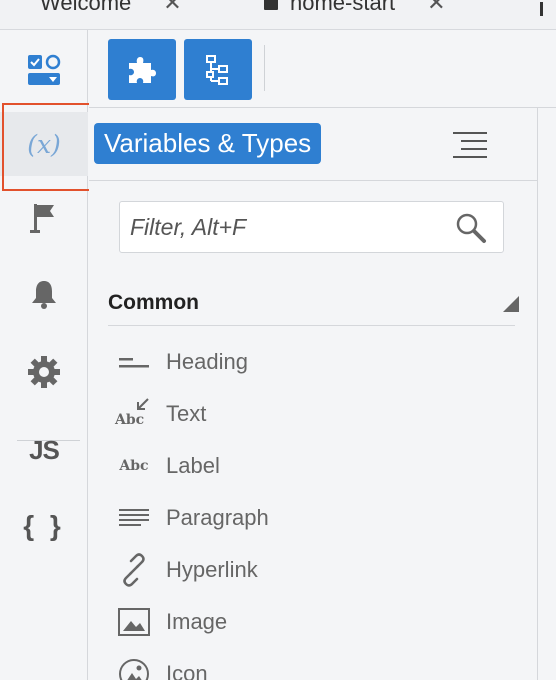  I want to click on components-button, so click(142, 69).